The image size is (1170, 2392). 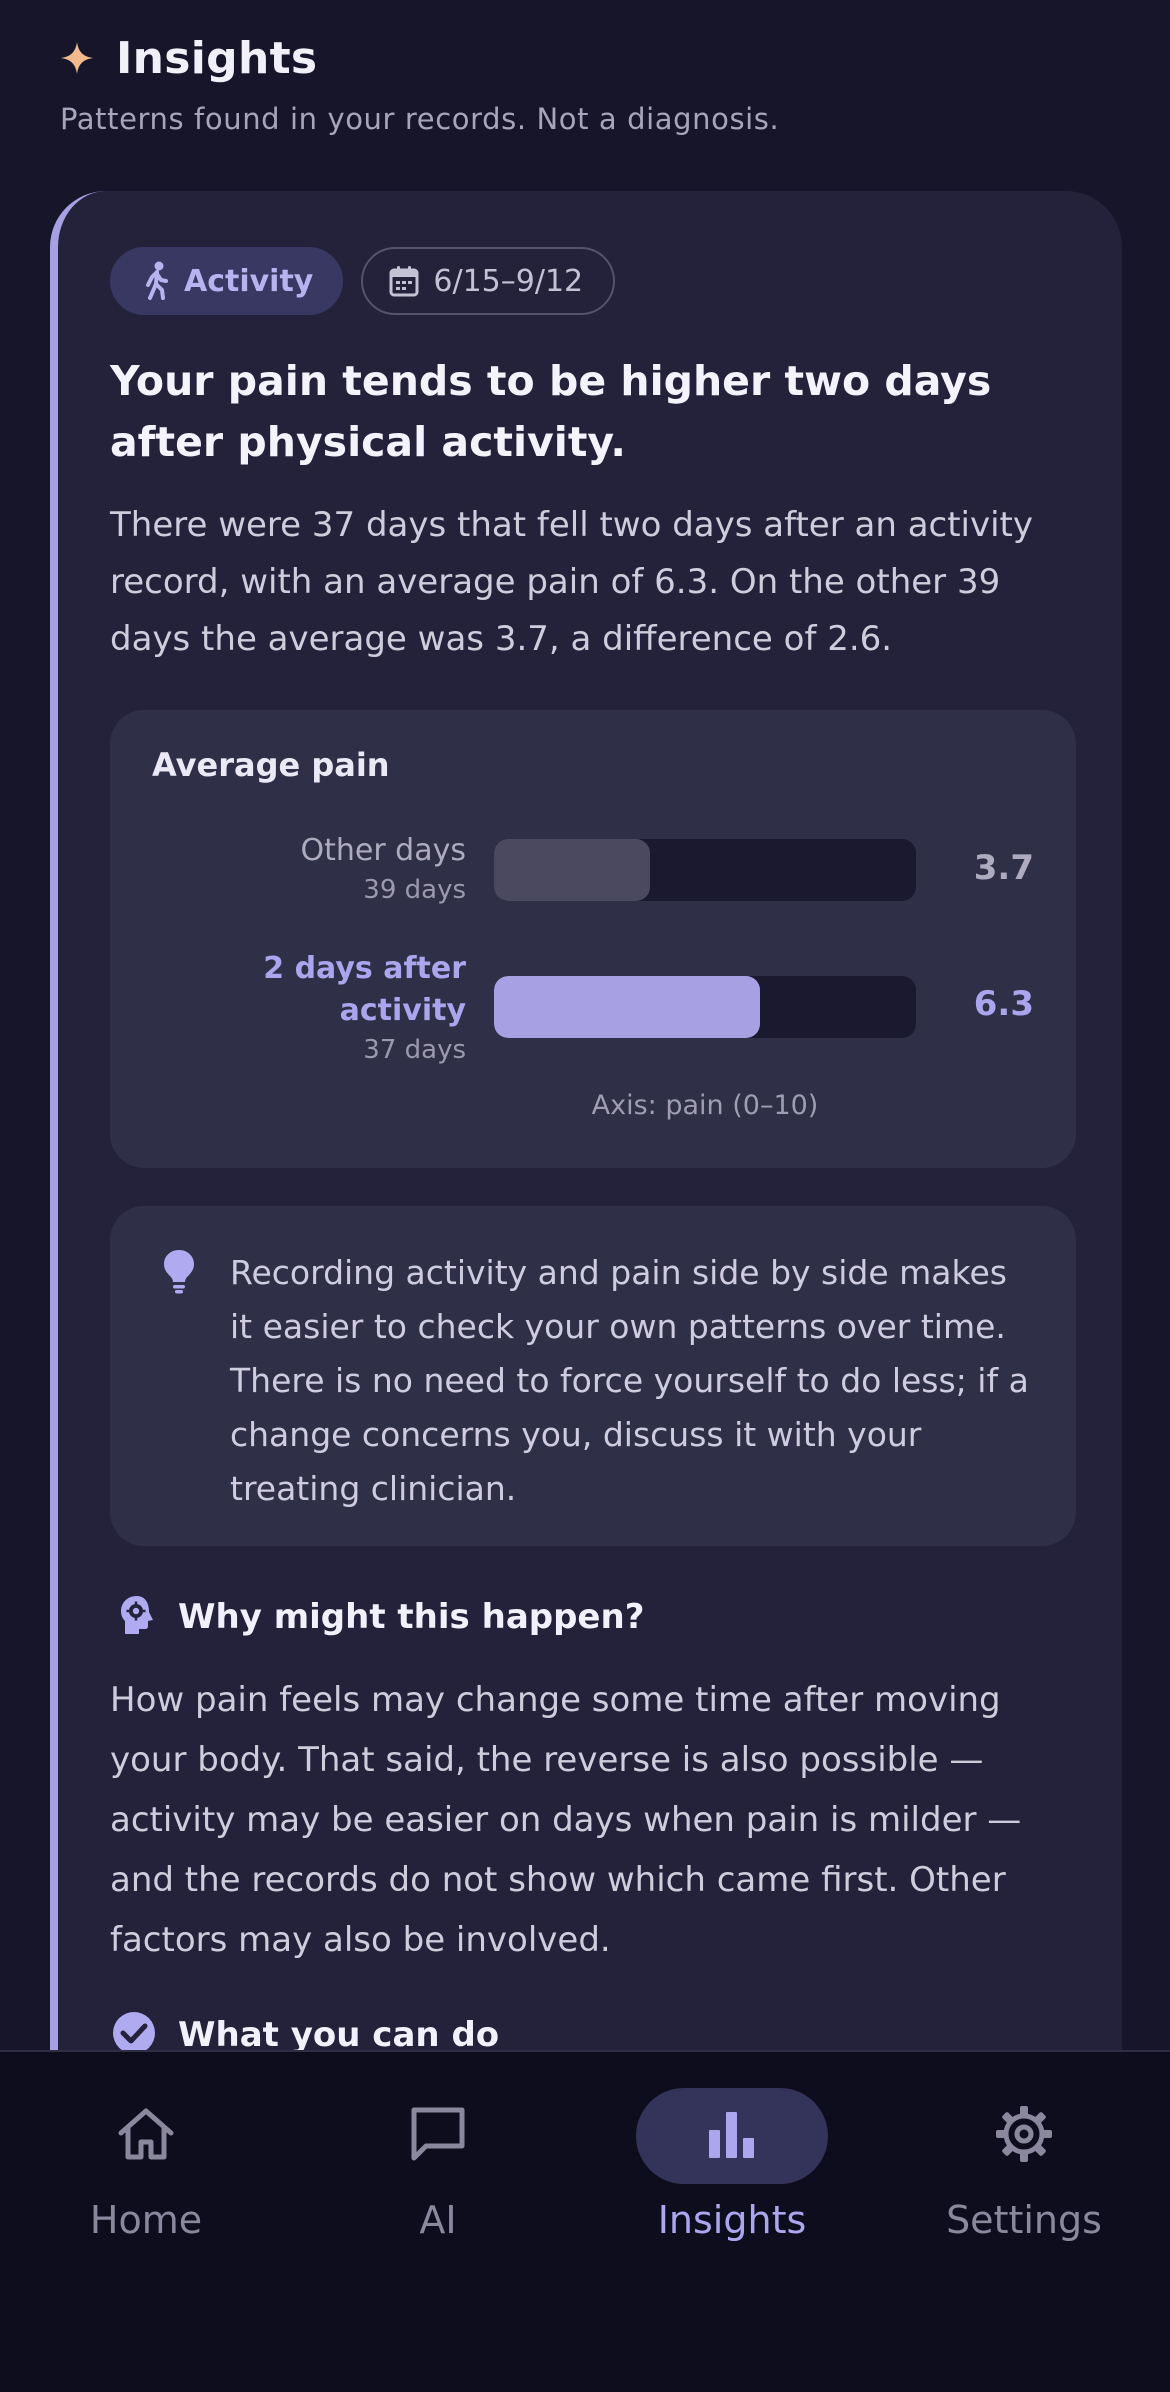 I want to click on nav-insights: Insights, so click(x=732, y=2165).